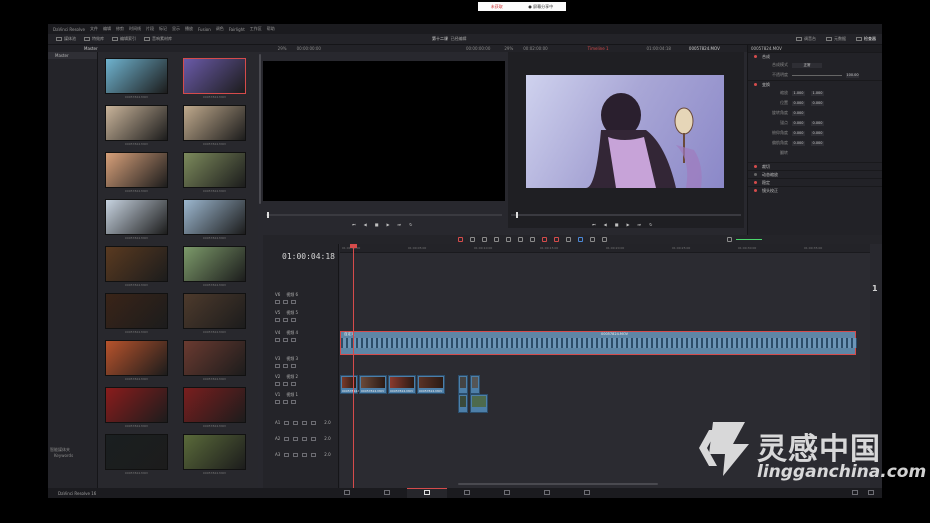 The image size is (930, 523). I want to click on track-header-v1: V1 视频 1, so click(305, 398).